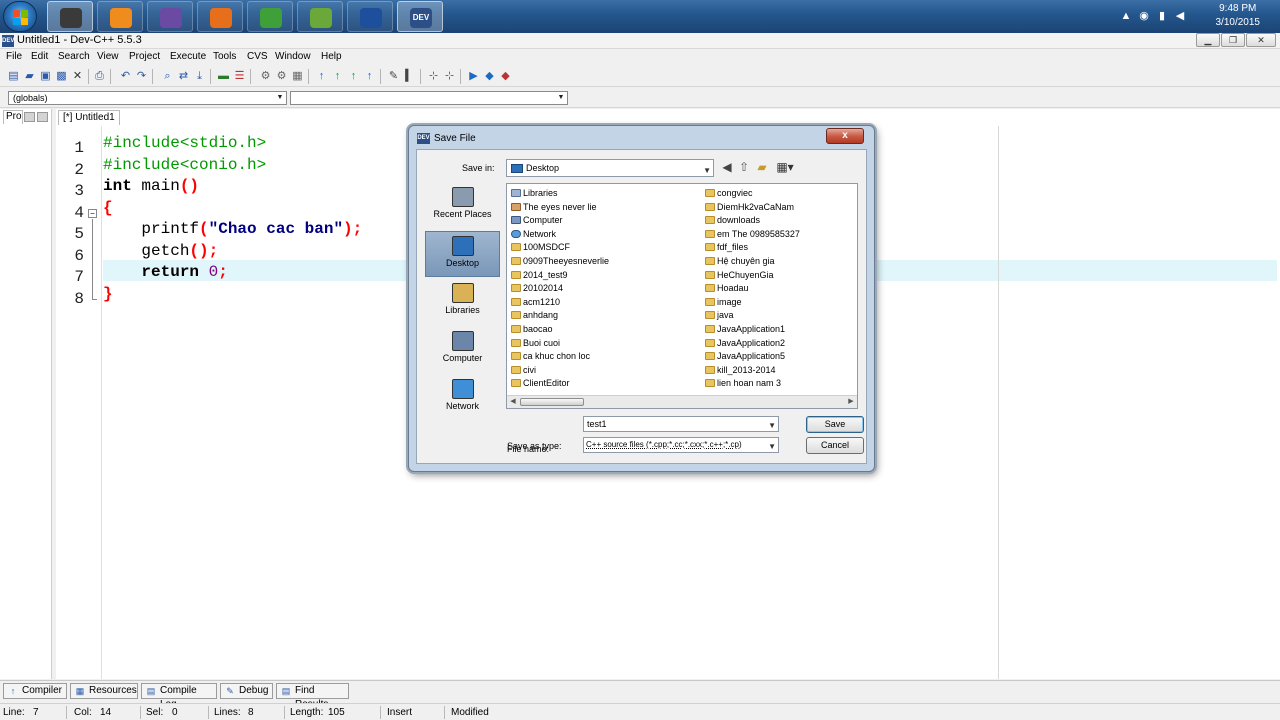 The height and width of the screenshot is (720, 1280). I want to click on file-item: kill_2013-2014, so click(739, 370).